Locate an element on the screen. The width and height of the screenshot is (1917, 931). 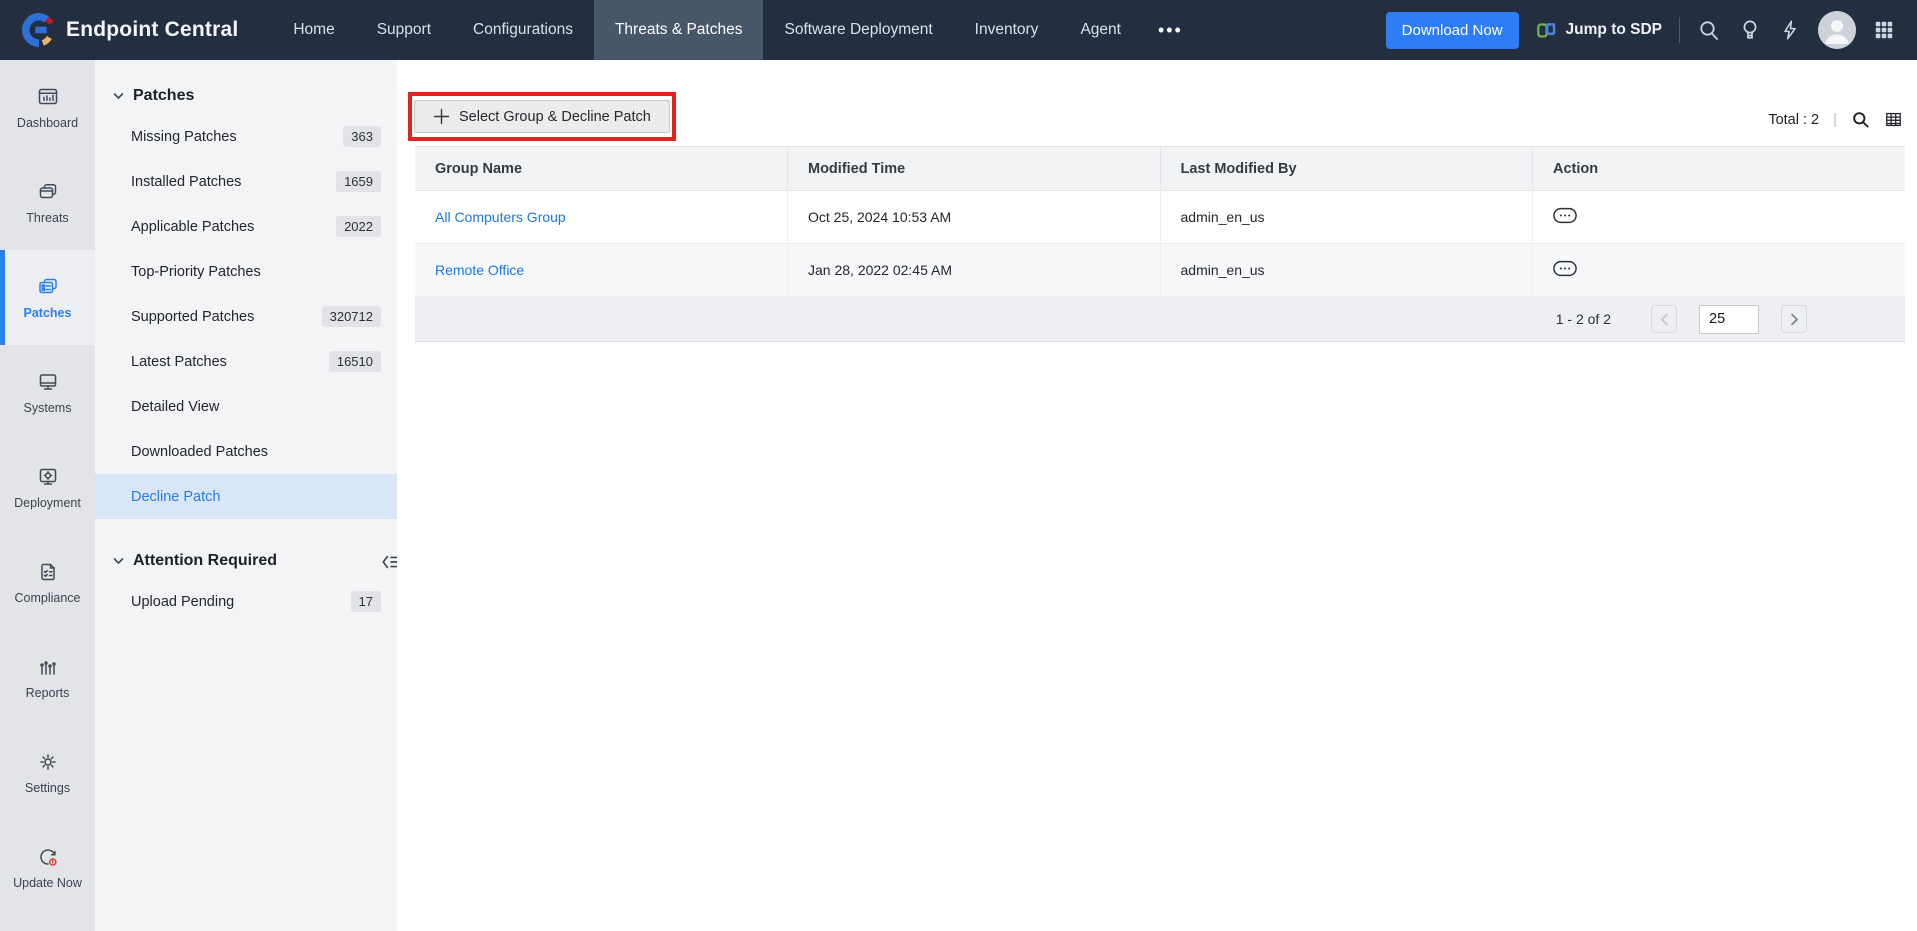
rail-item-settings: Settings is located at coordinates (47, 772).